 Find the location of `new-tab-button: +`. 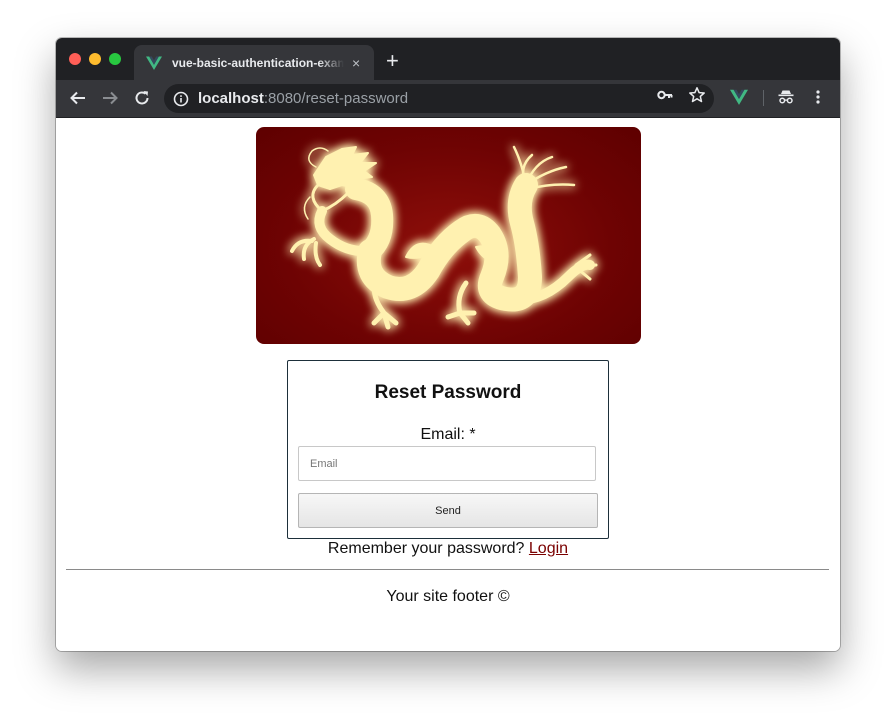

new-tab-button: + is located at coordinates (392, 61).